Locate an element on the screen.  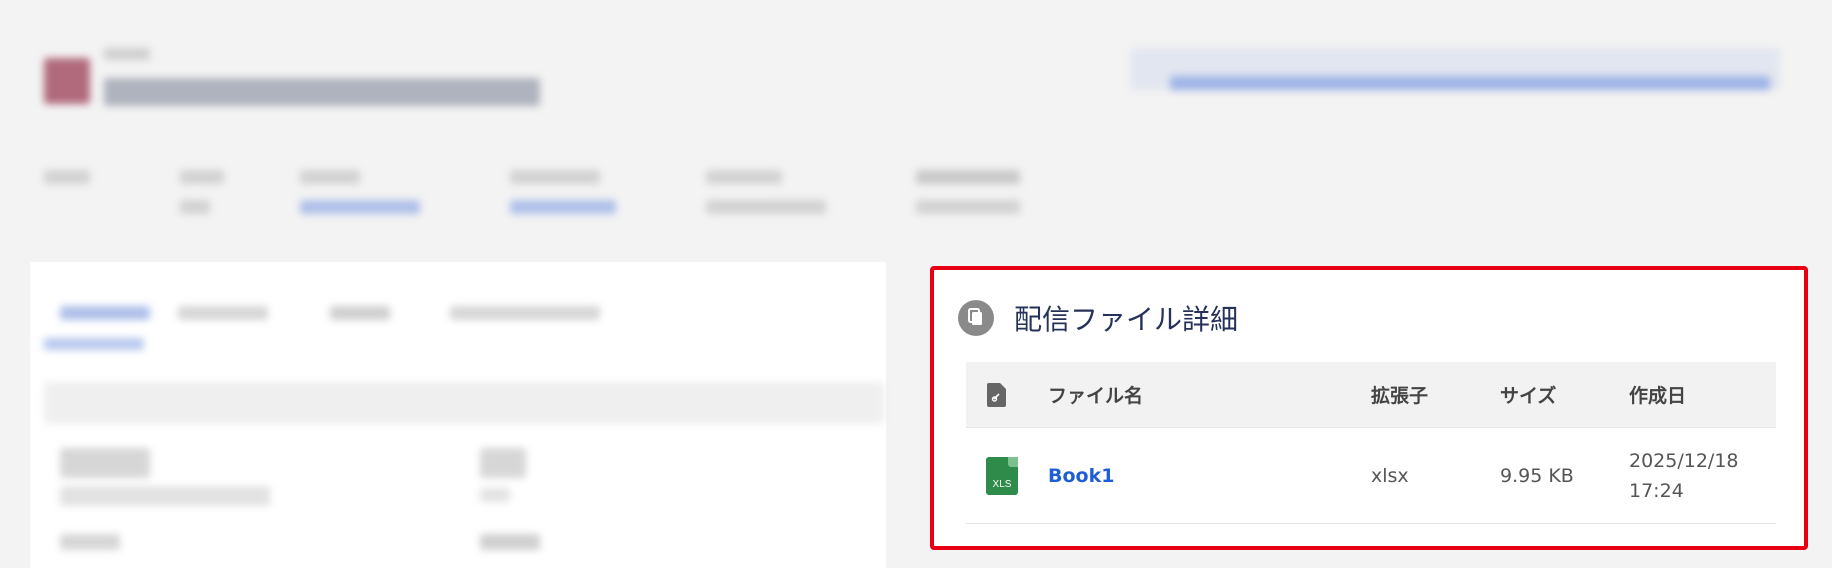
column-header-created-date: 作成日 is located at coordinates (1702, 394).